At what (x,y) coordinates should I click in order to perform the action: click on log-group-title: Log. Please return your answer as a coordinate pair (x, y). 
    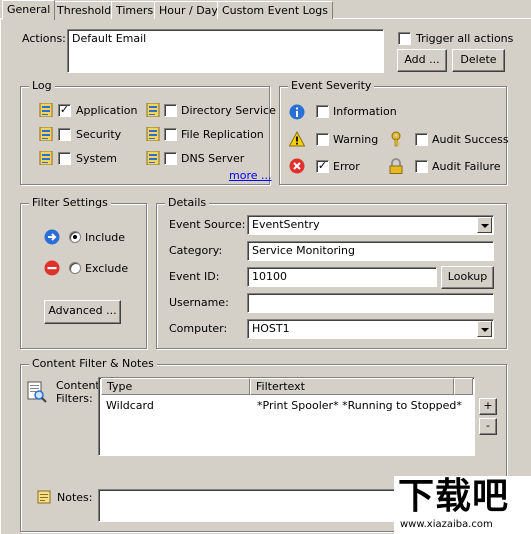
    Looking at the image, I should click on (42, 86).